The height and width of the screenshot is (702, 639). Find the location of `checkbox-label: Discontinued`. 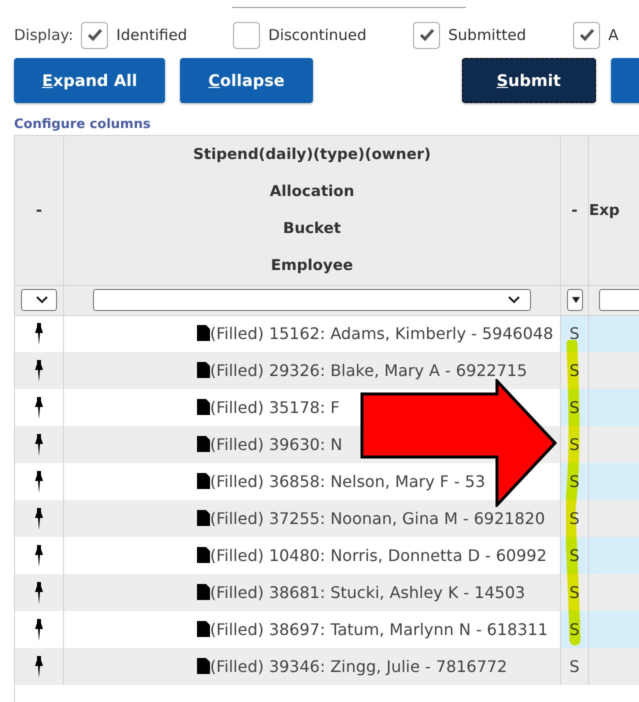

checkbox-label: Discontinued is located at coordinates (317, 35).